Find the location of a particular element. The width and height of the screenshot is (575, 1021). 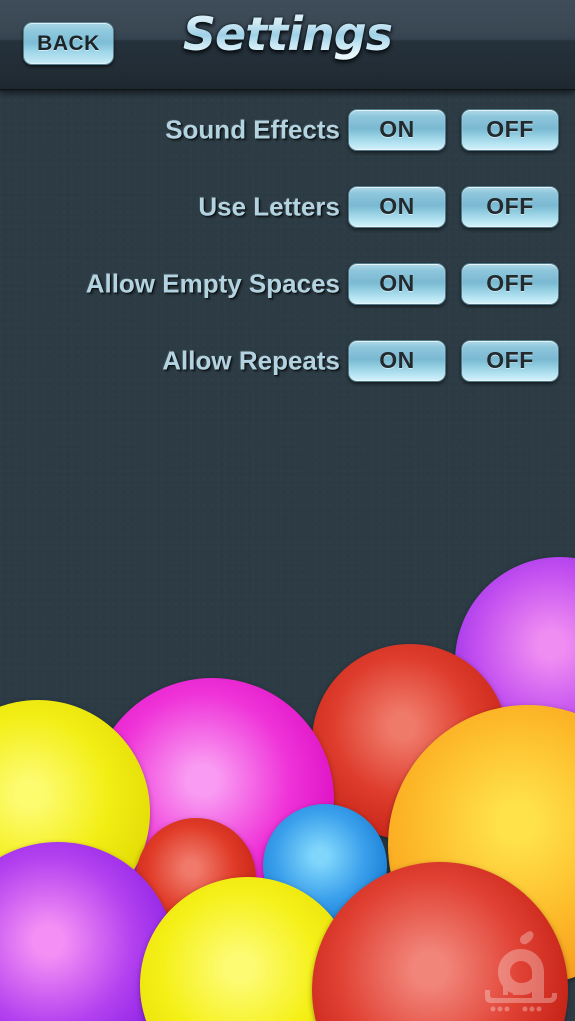

settings-row: Allow Repeats ON OFF is located at coordinates (287, 360).